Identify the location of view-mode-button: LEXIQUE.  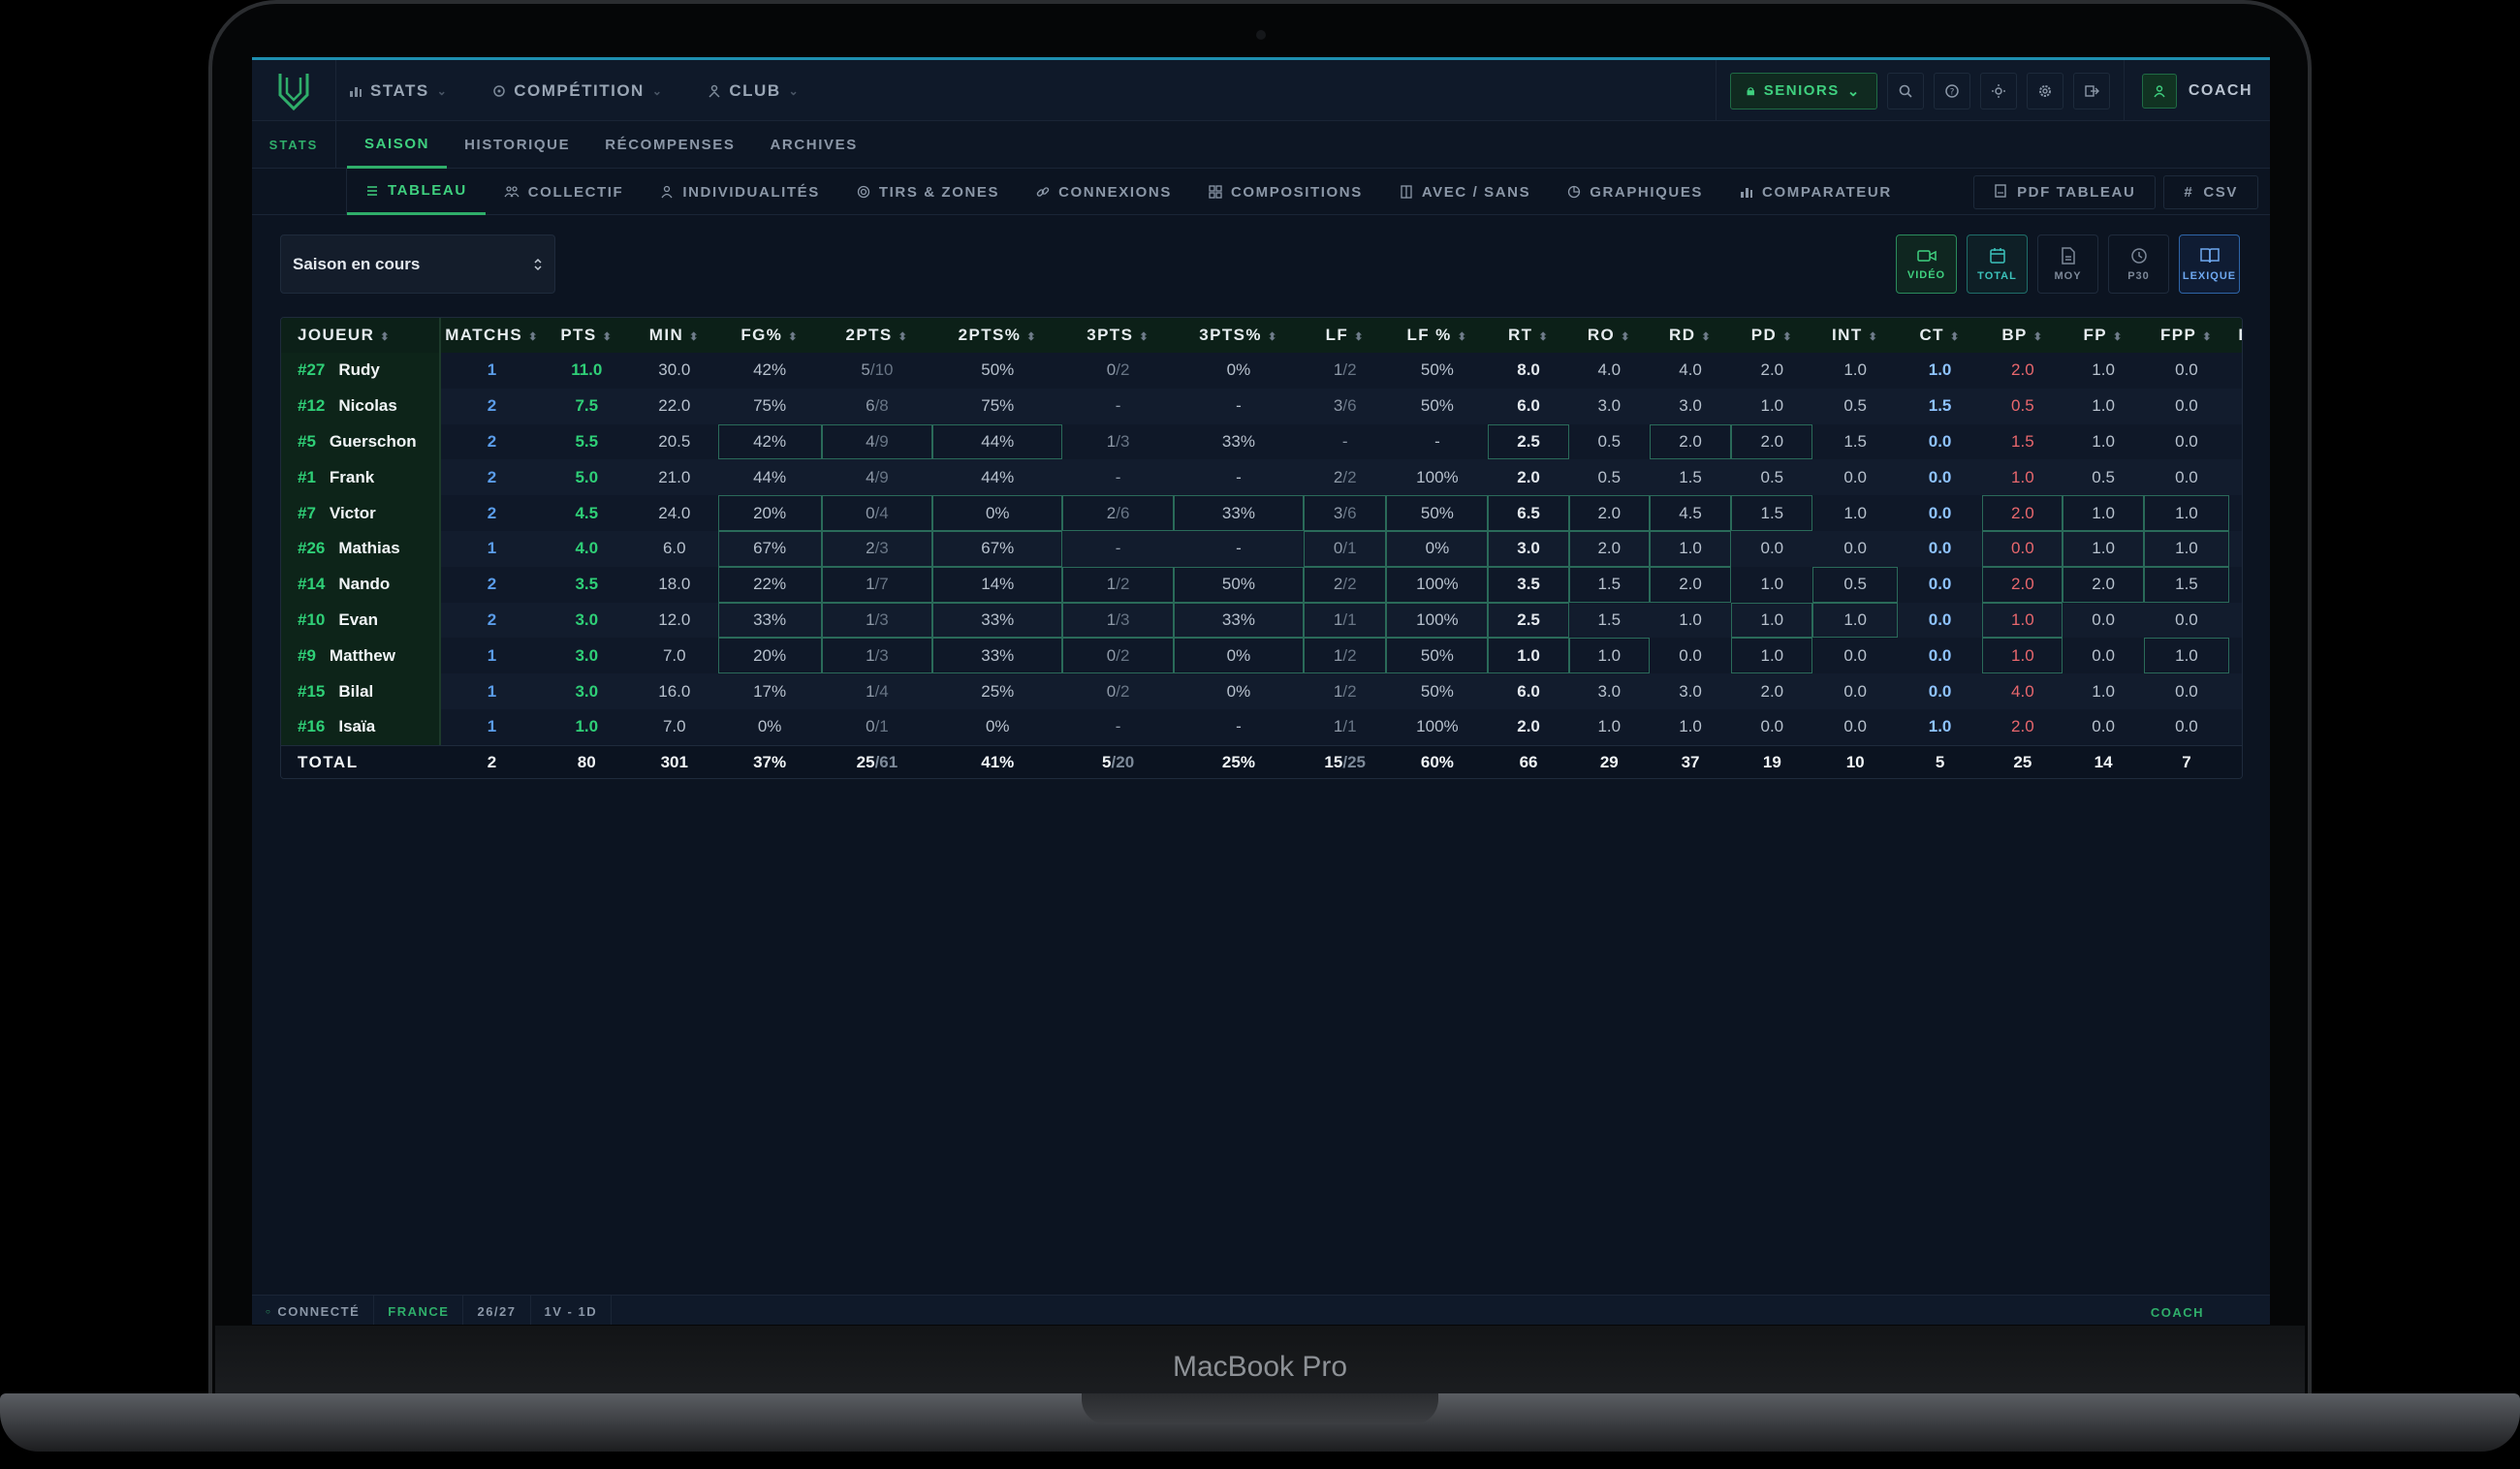
(2209, 264).